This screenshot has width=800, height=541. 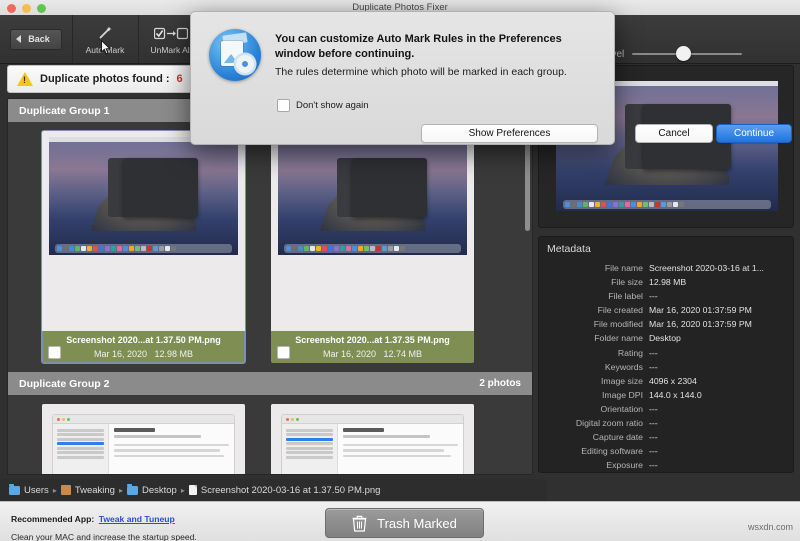 I want to click on photo-name: Screenshot 2020...at 1.37.35 PM.png, so click(x=372, y=340).